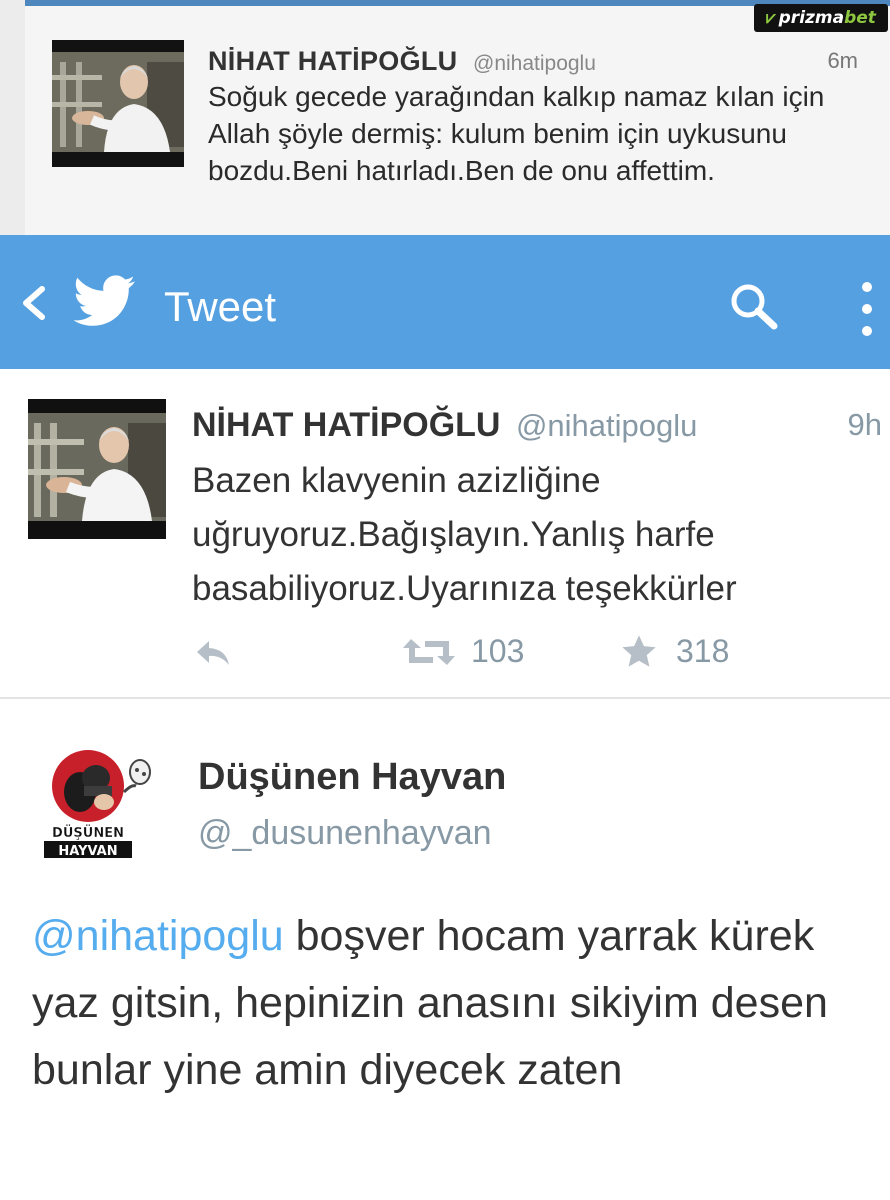 This screenshot has height=1200, width=890. Describe the element at coordinates (498, 651) in the screenshot. I see `retweet-count: 103` at that location.